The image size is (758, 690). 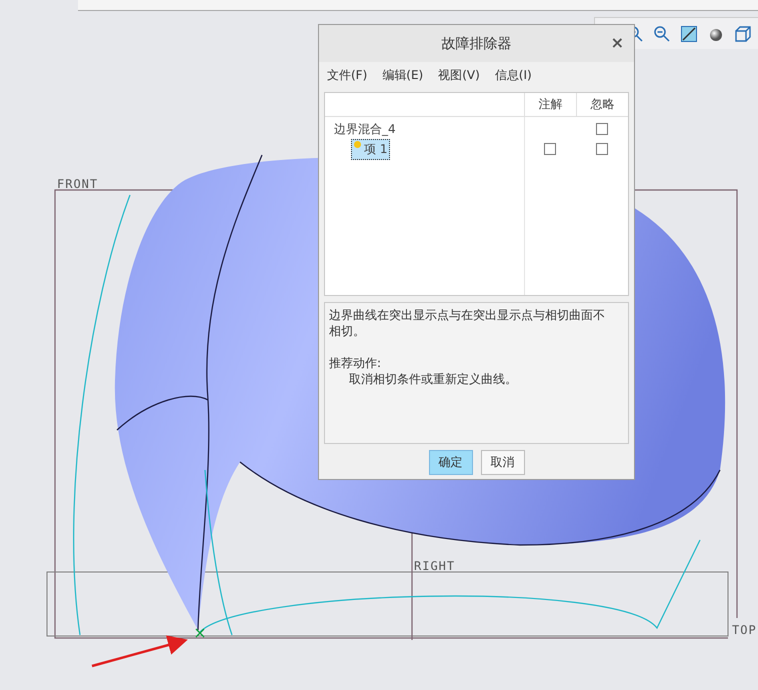 I want to click on status-dot-icon, so click(x=357, y=144).